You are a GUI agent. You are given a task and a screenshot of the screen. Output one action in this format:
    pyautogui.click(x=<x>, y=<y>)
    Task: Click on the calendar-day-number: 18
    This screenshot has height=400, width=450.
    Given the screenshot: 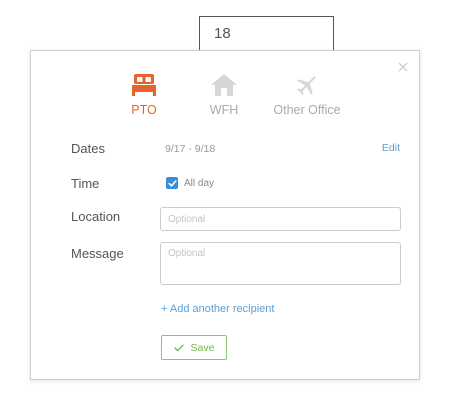 What is the action you would take?
    pyautogui.click(x=222, y=33)
    